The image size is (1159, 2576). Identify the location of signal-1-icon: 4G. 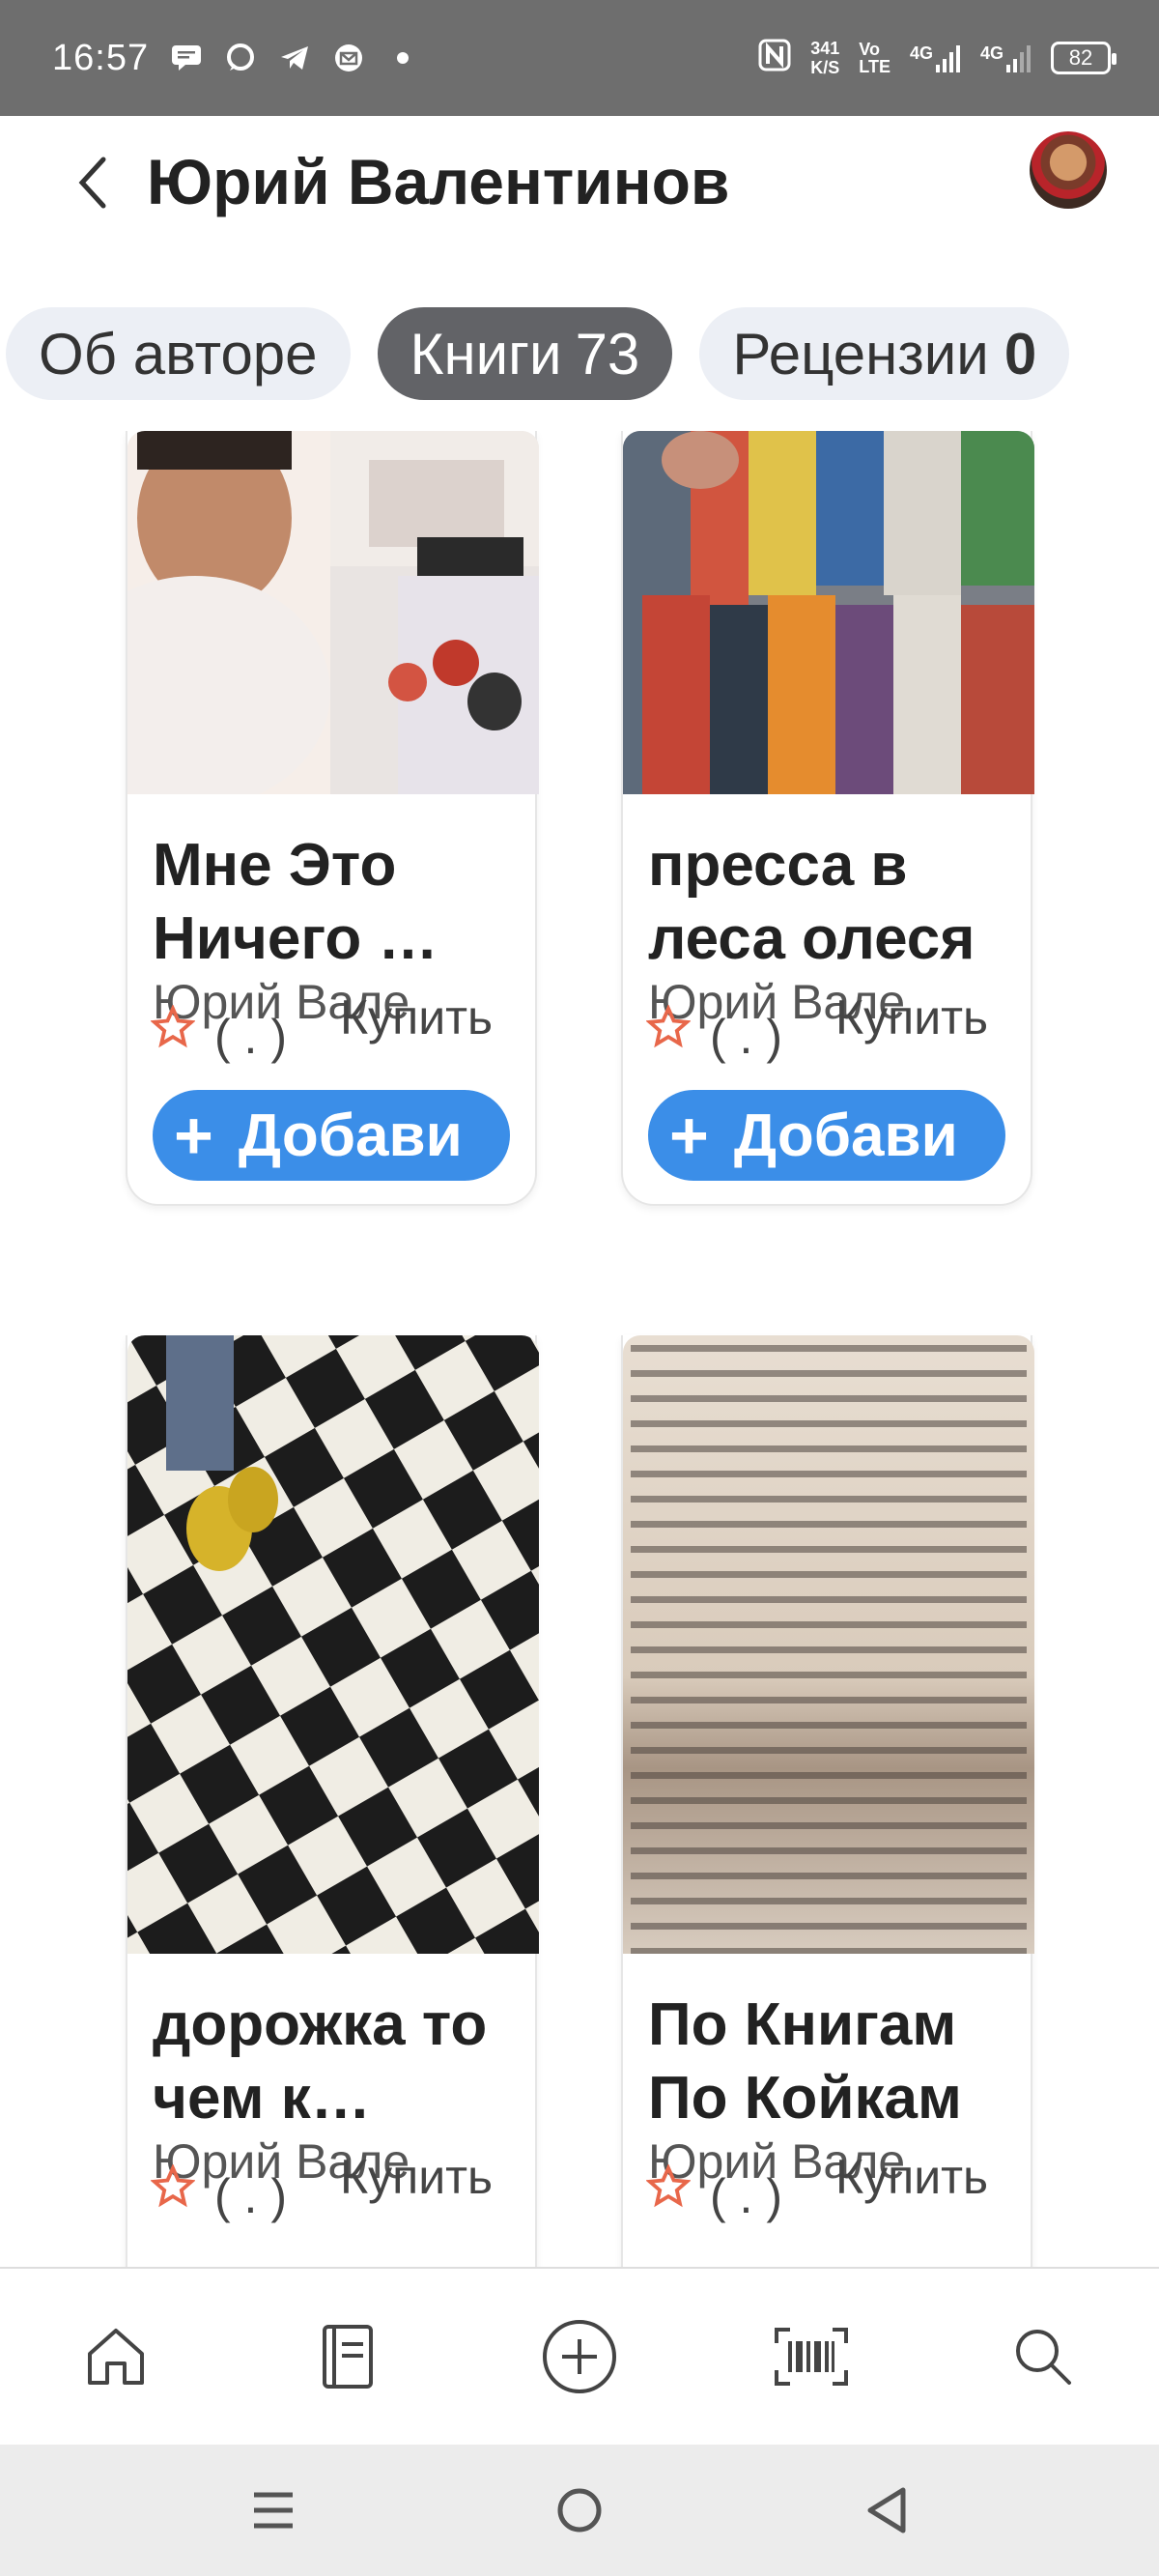
(936, 58).